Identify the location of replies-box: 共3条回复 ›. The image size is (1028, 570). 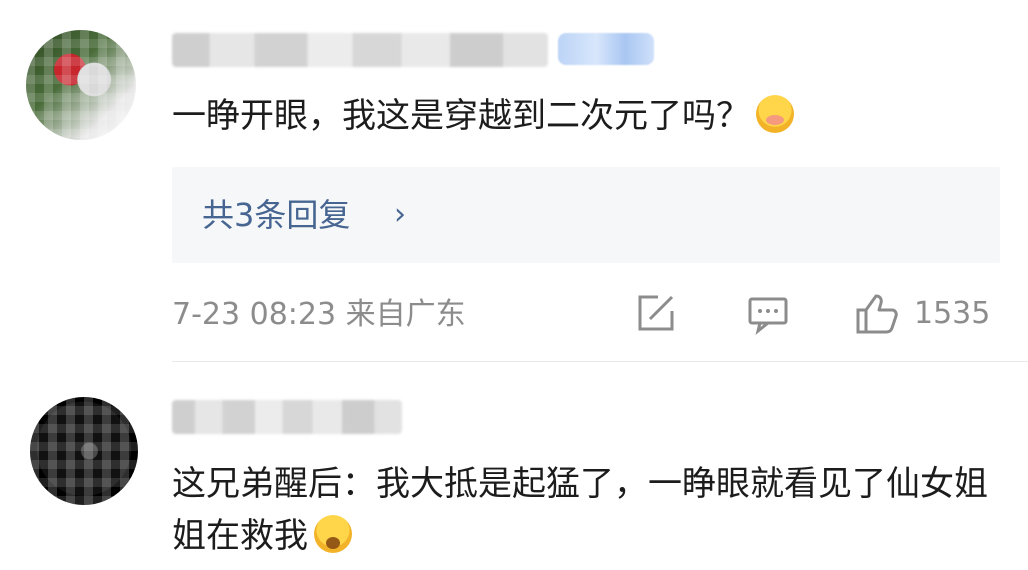
(586, 215).